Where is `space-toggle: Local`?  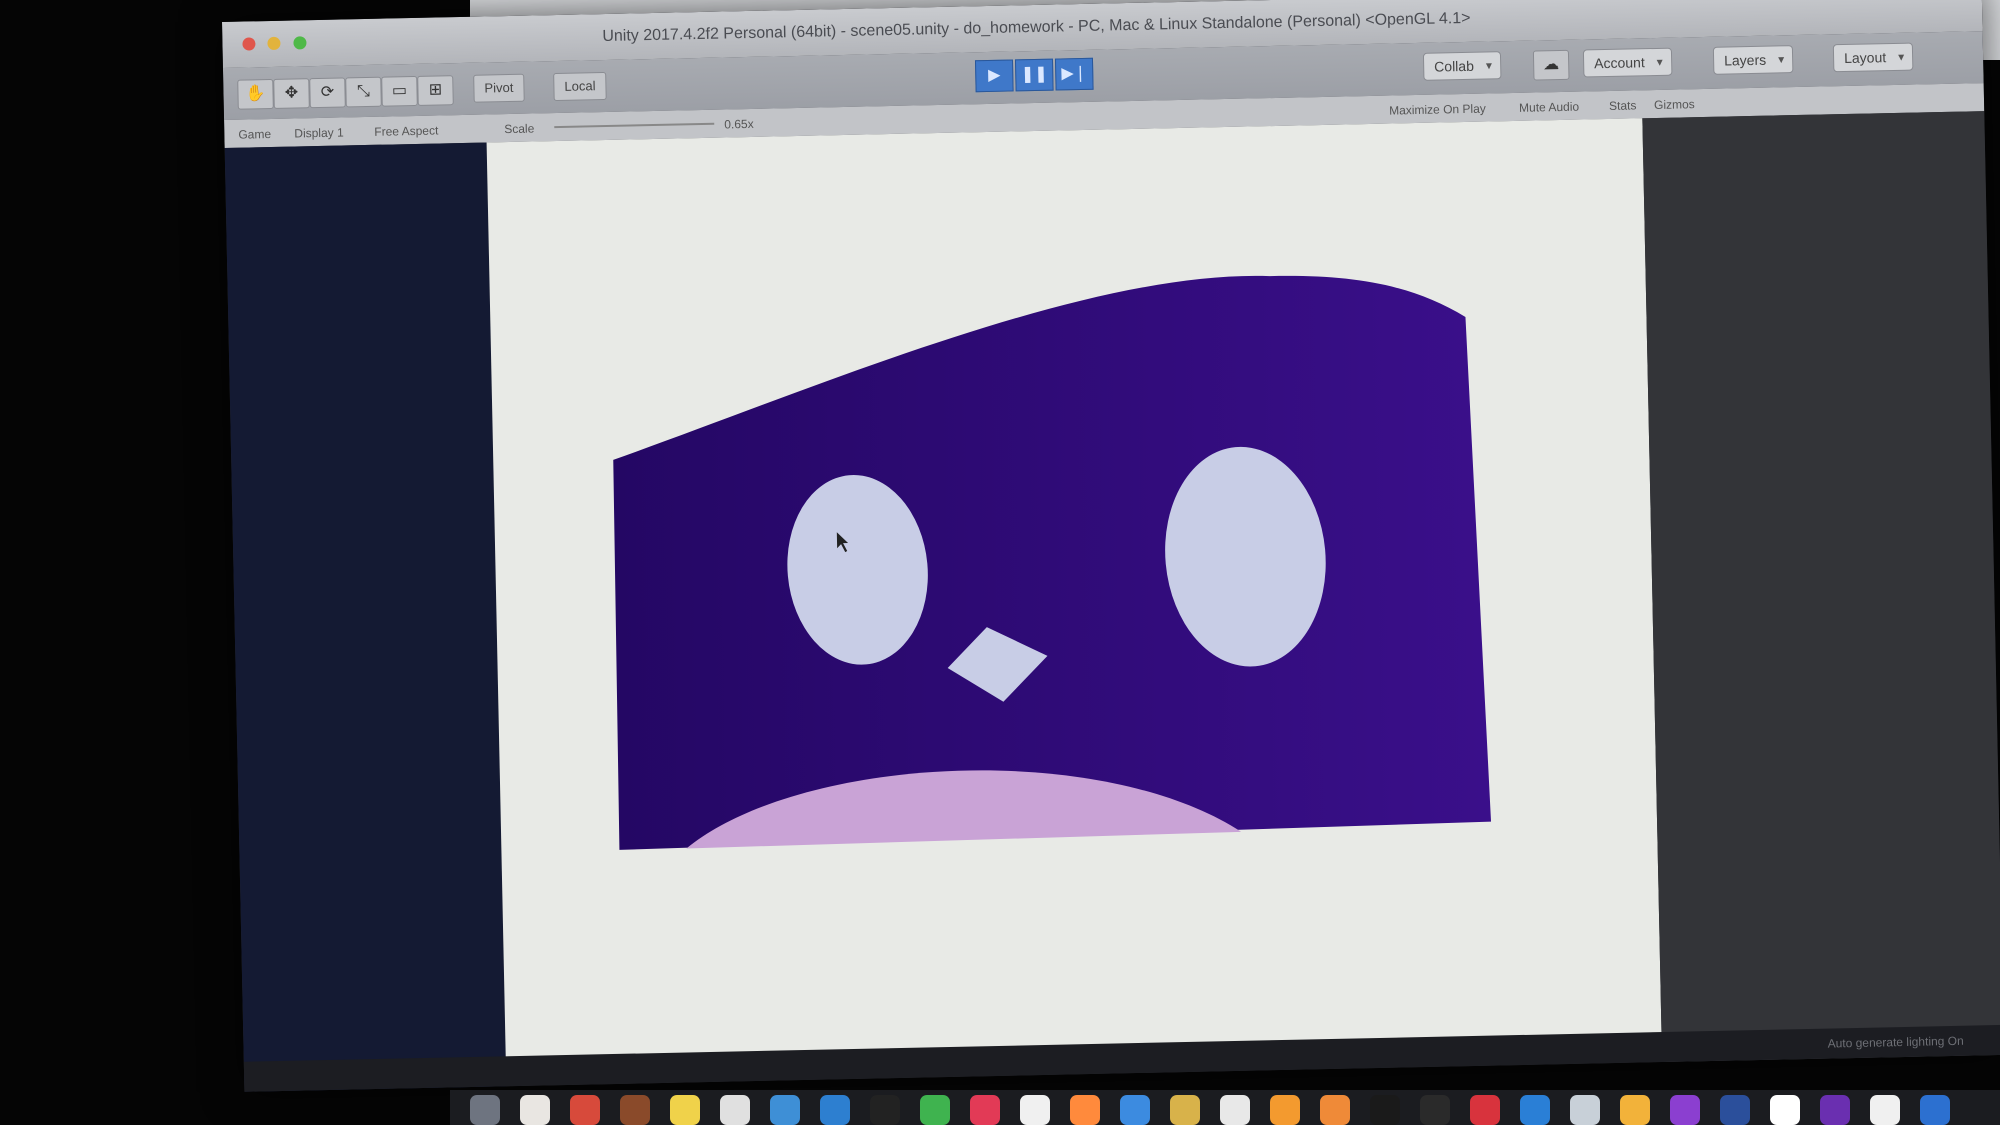
space-toggle: Local is located at coordinates (580, 86).